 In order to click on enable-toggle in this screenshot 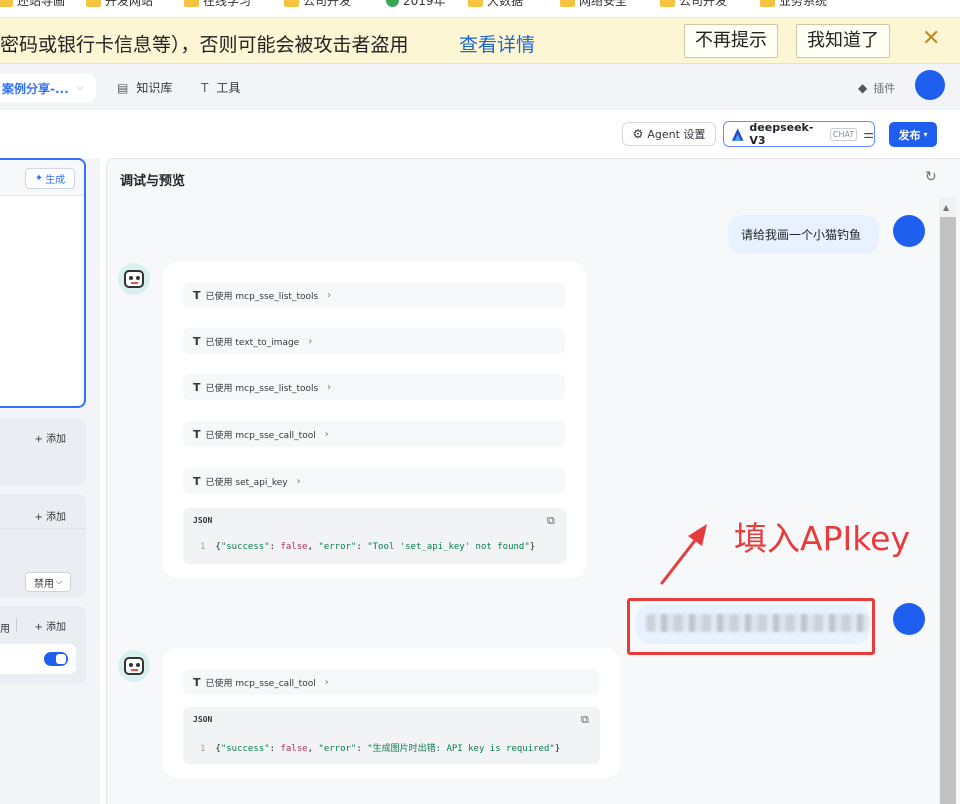, I will do `click(56, 659)`.